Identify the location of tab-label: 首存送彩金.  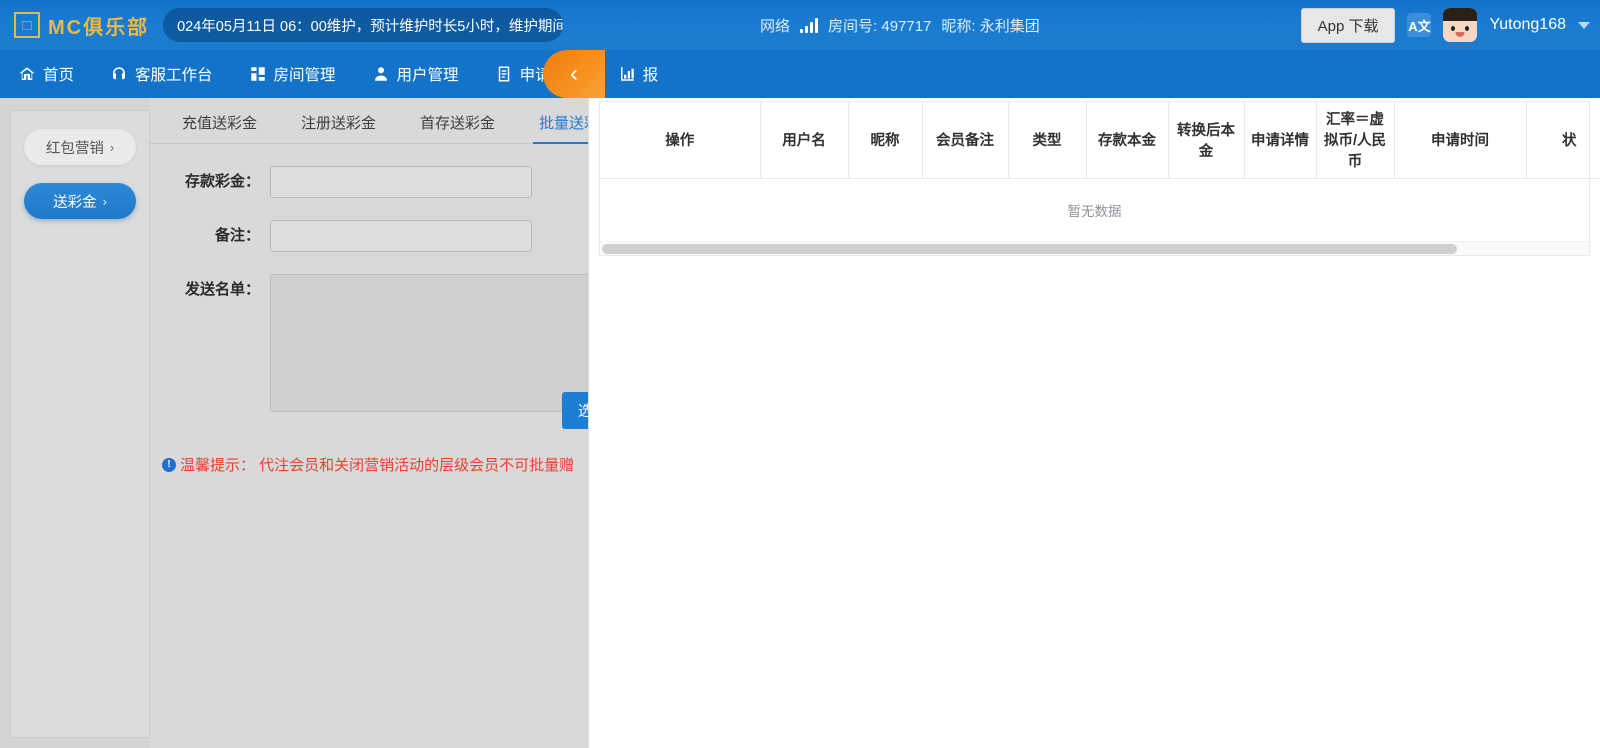
(458, 123).